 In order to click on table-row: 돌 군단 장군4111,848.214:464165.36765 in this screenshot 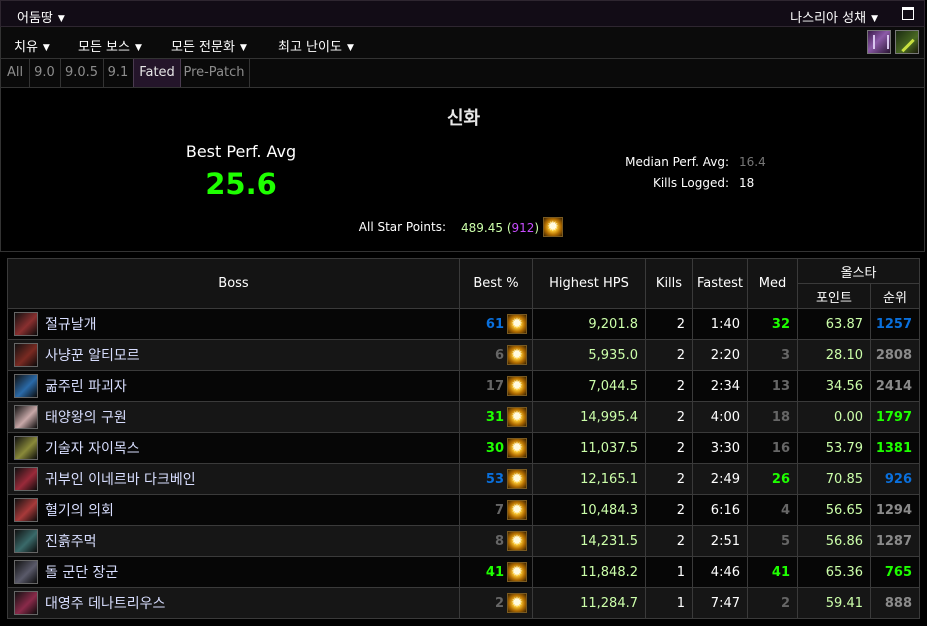, I will do `click(464, 572)`.